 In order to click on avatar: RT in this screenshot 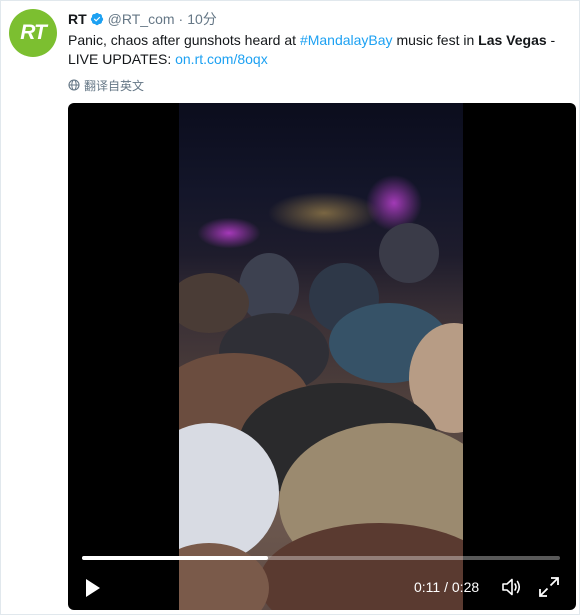, I will do `click(33, 33)`.